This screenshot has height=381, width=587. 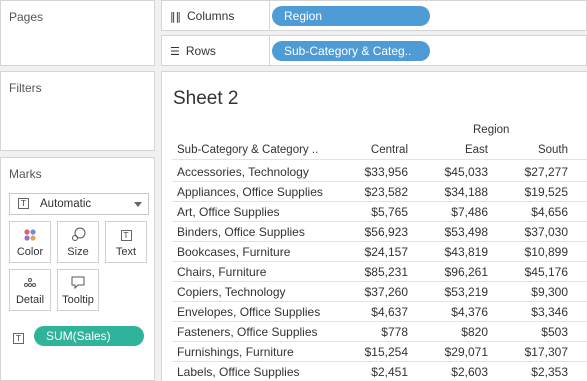 I want to click on pages-card: Pages, so click(x=77, y=33).